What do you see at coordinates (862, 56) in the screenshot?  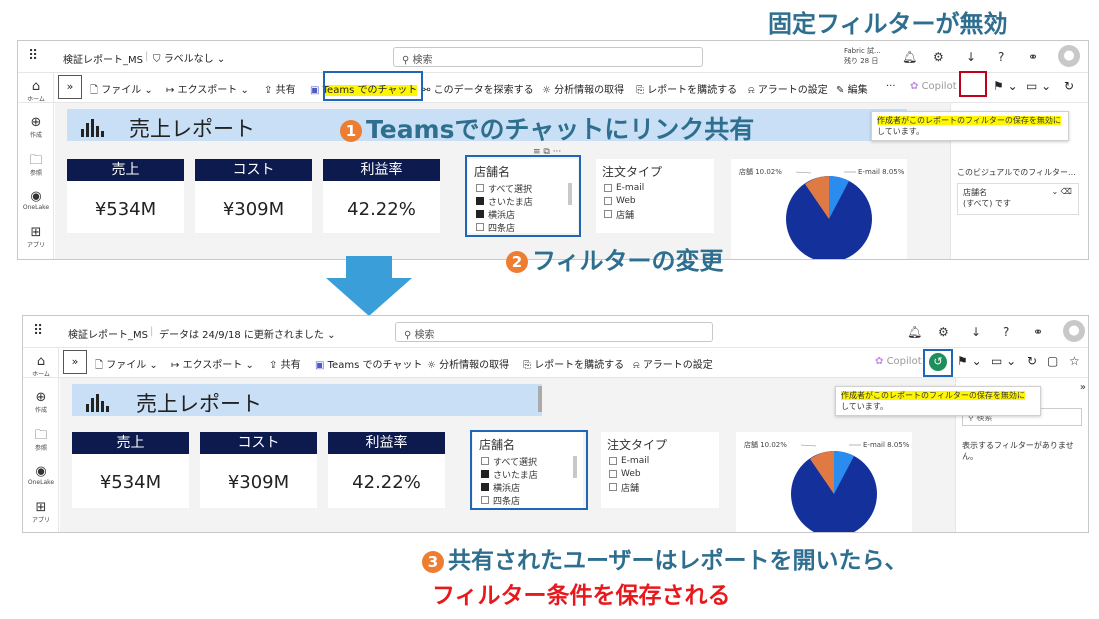 I see `fabric-trial-status: Fabric 試... 残り 28 日` at bounding box center [862, 56].